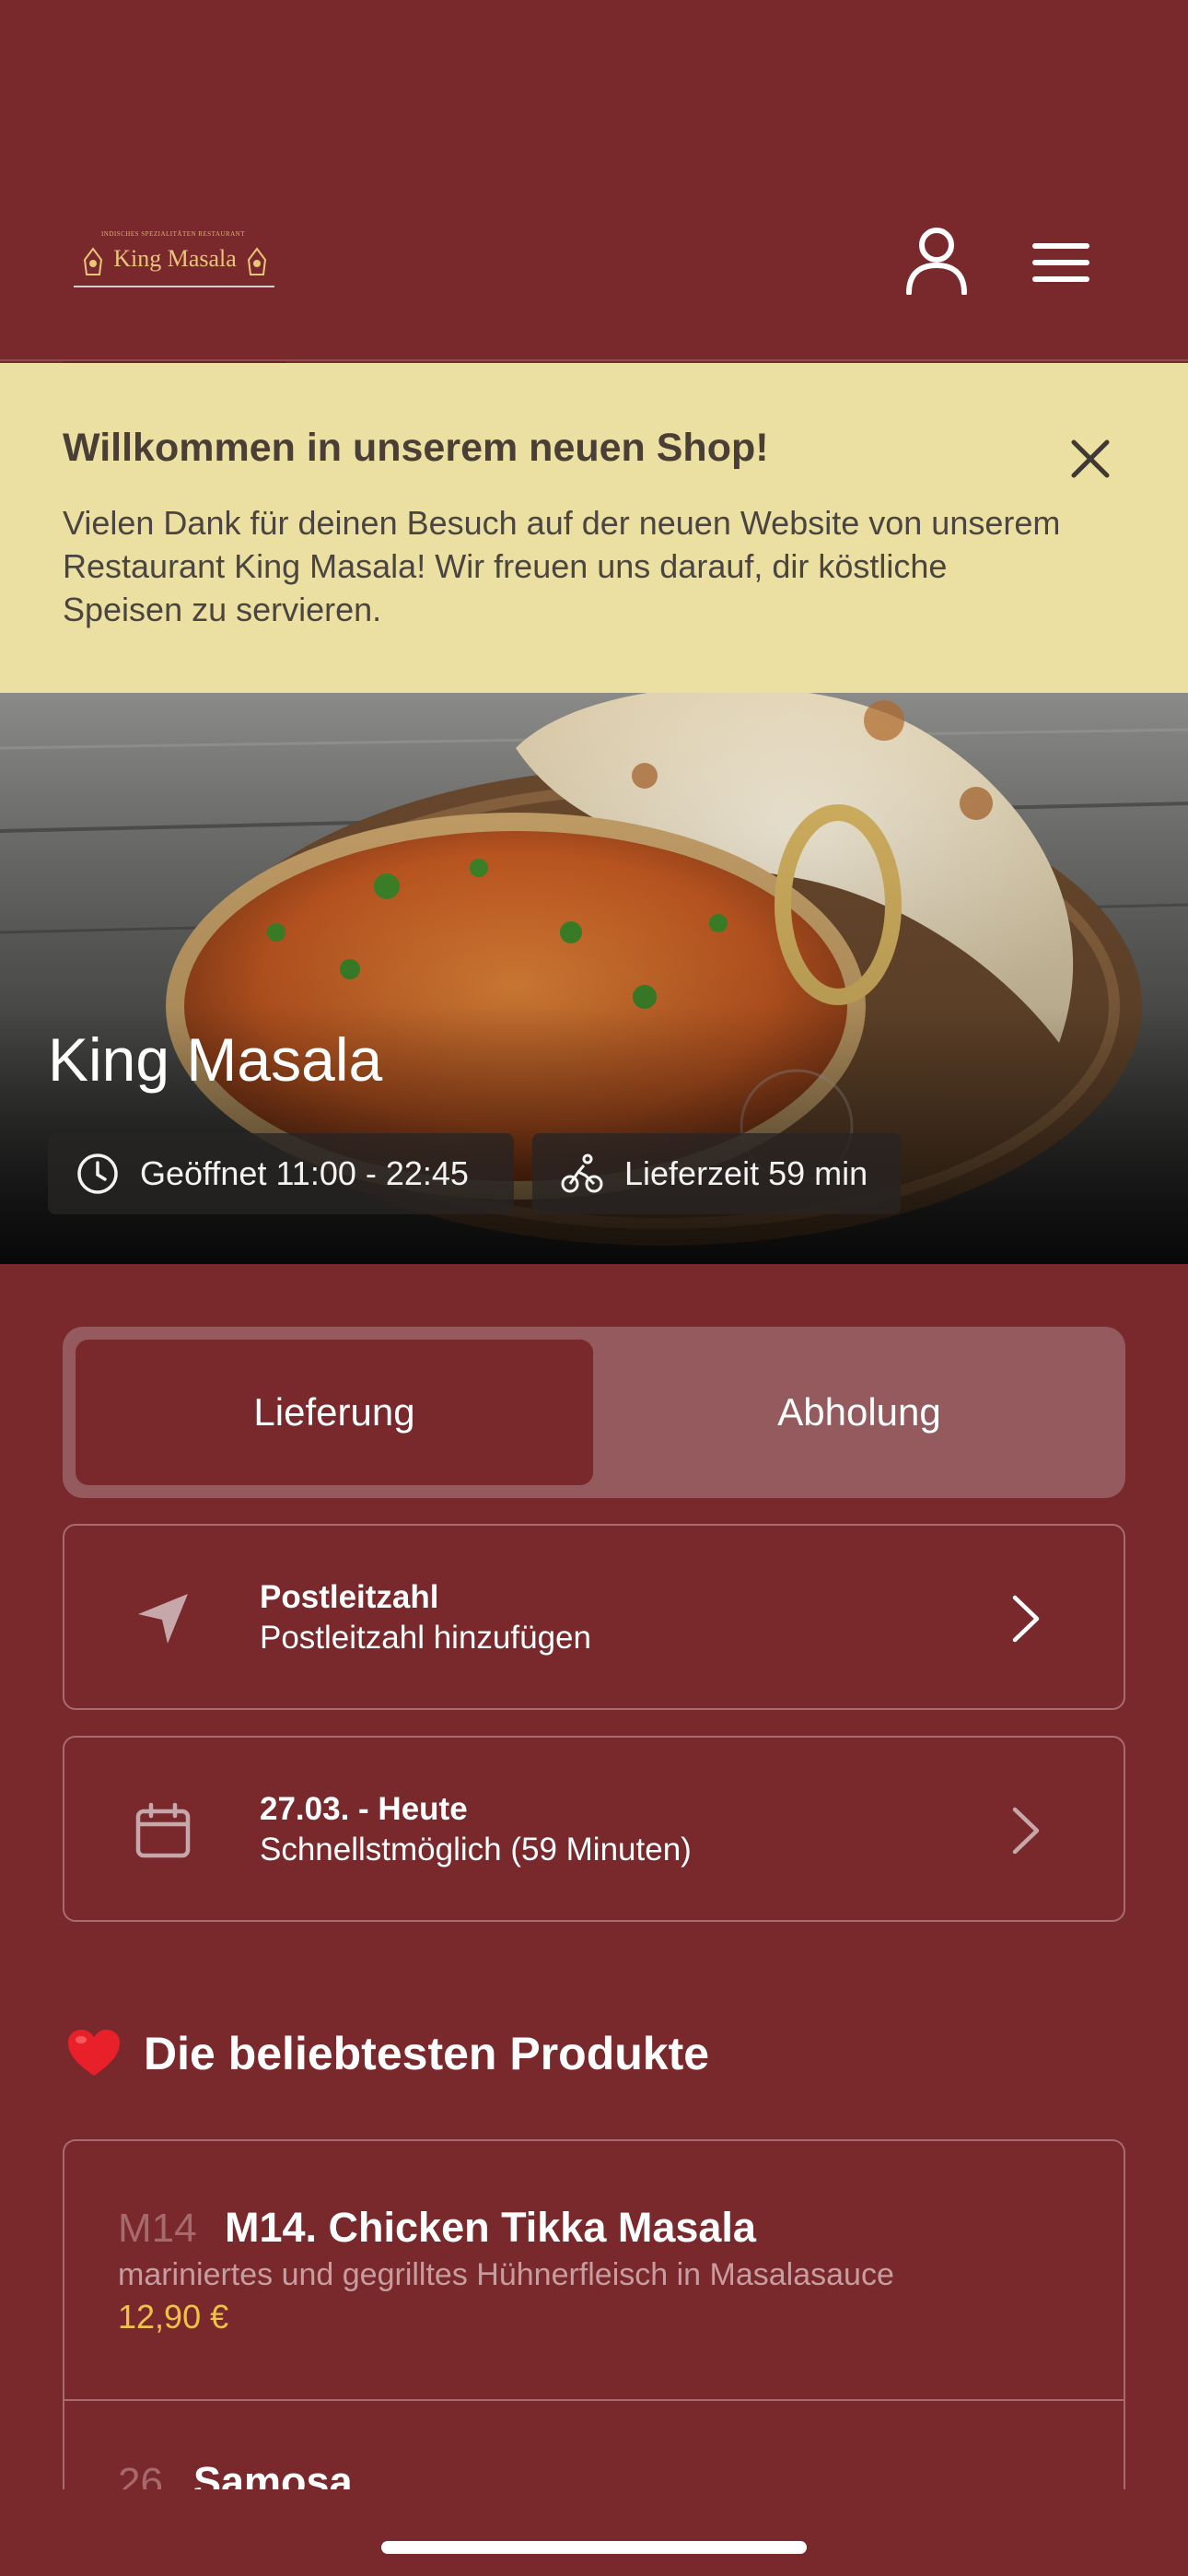 The height and width of the screenshot is (2576, 1188). What do you see at coordinates (594, 2445) in the screenshot?
I see `product-item: 26 Samosa` at bounding box center [594, 2445].